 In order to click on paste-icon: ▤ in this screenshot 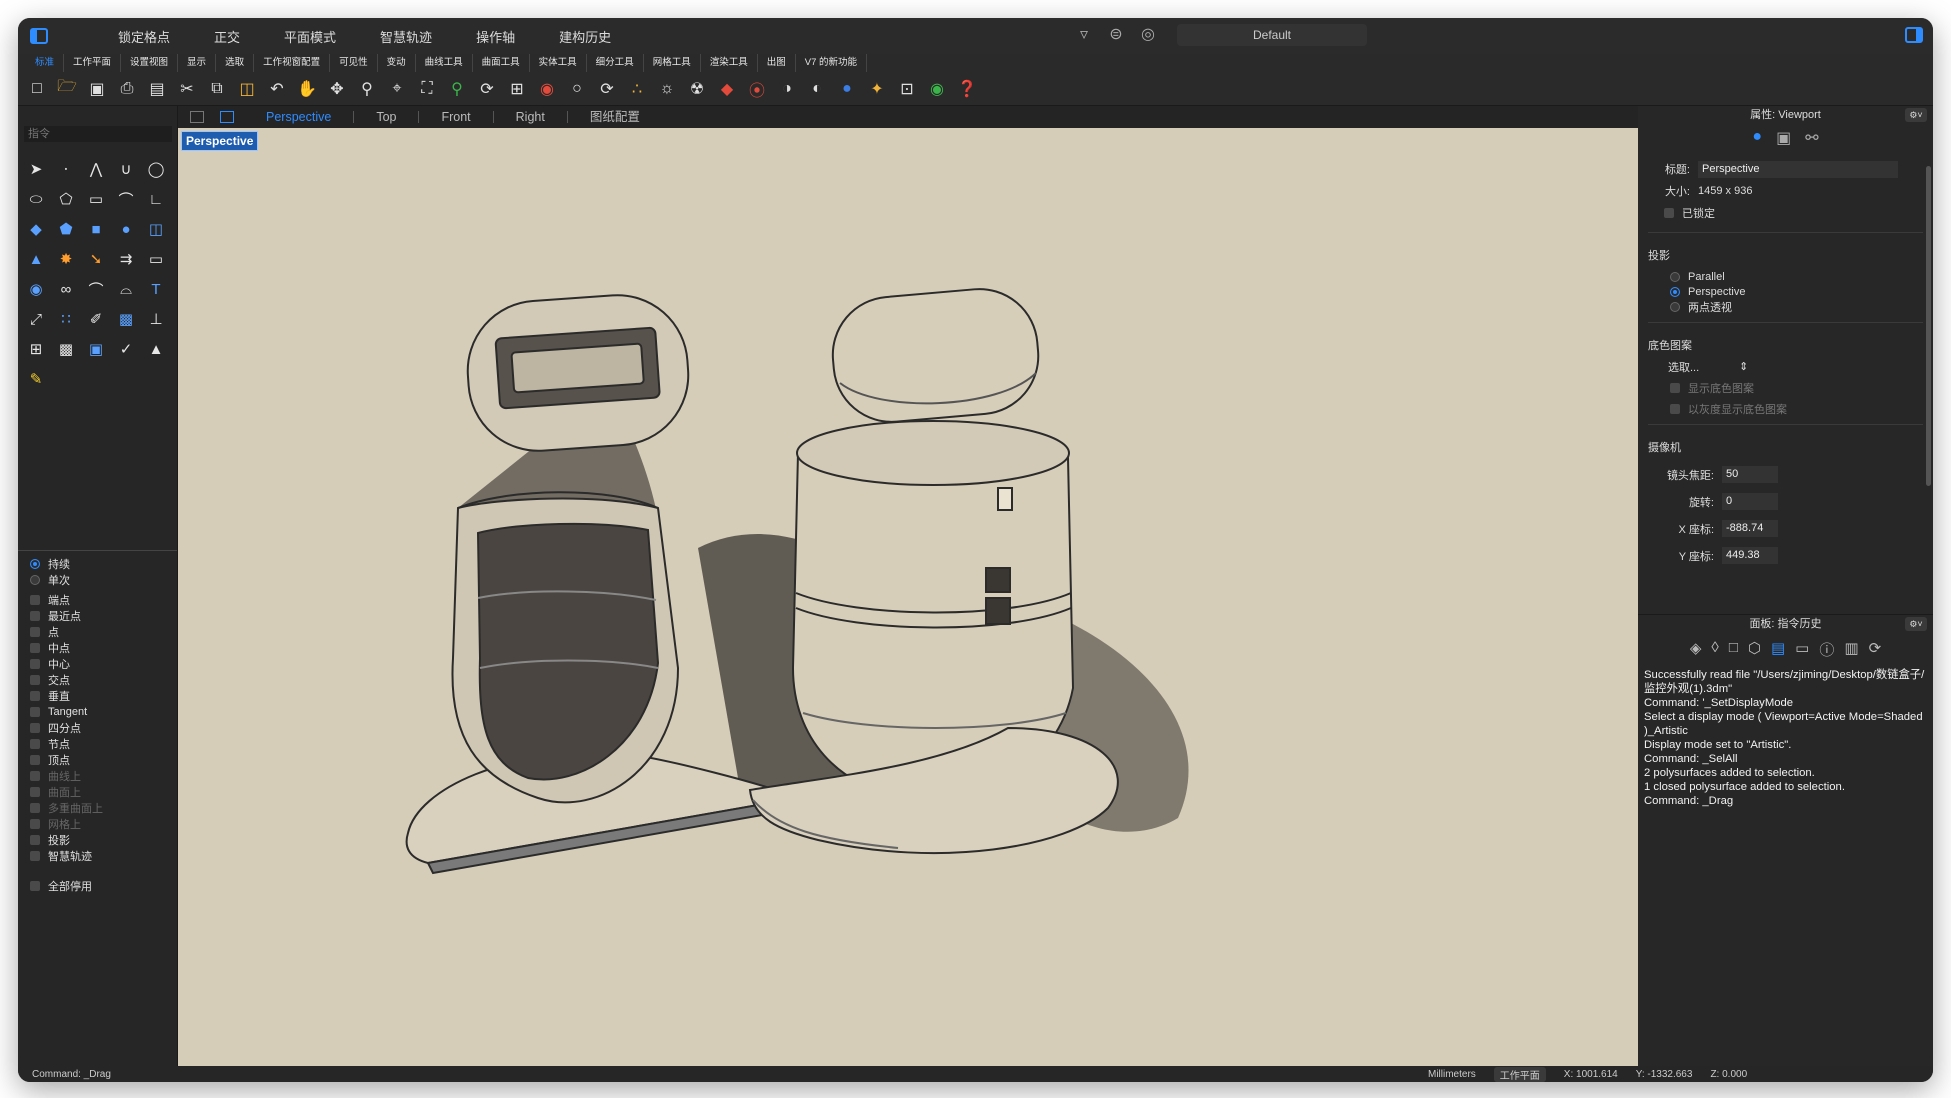, I will do `click(157, 89)`.